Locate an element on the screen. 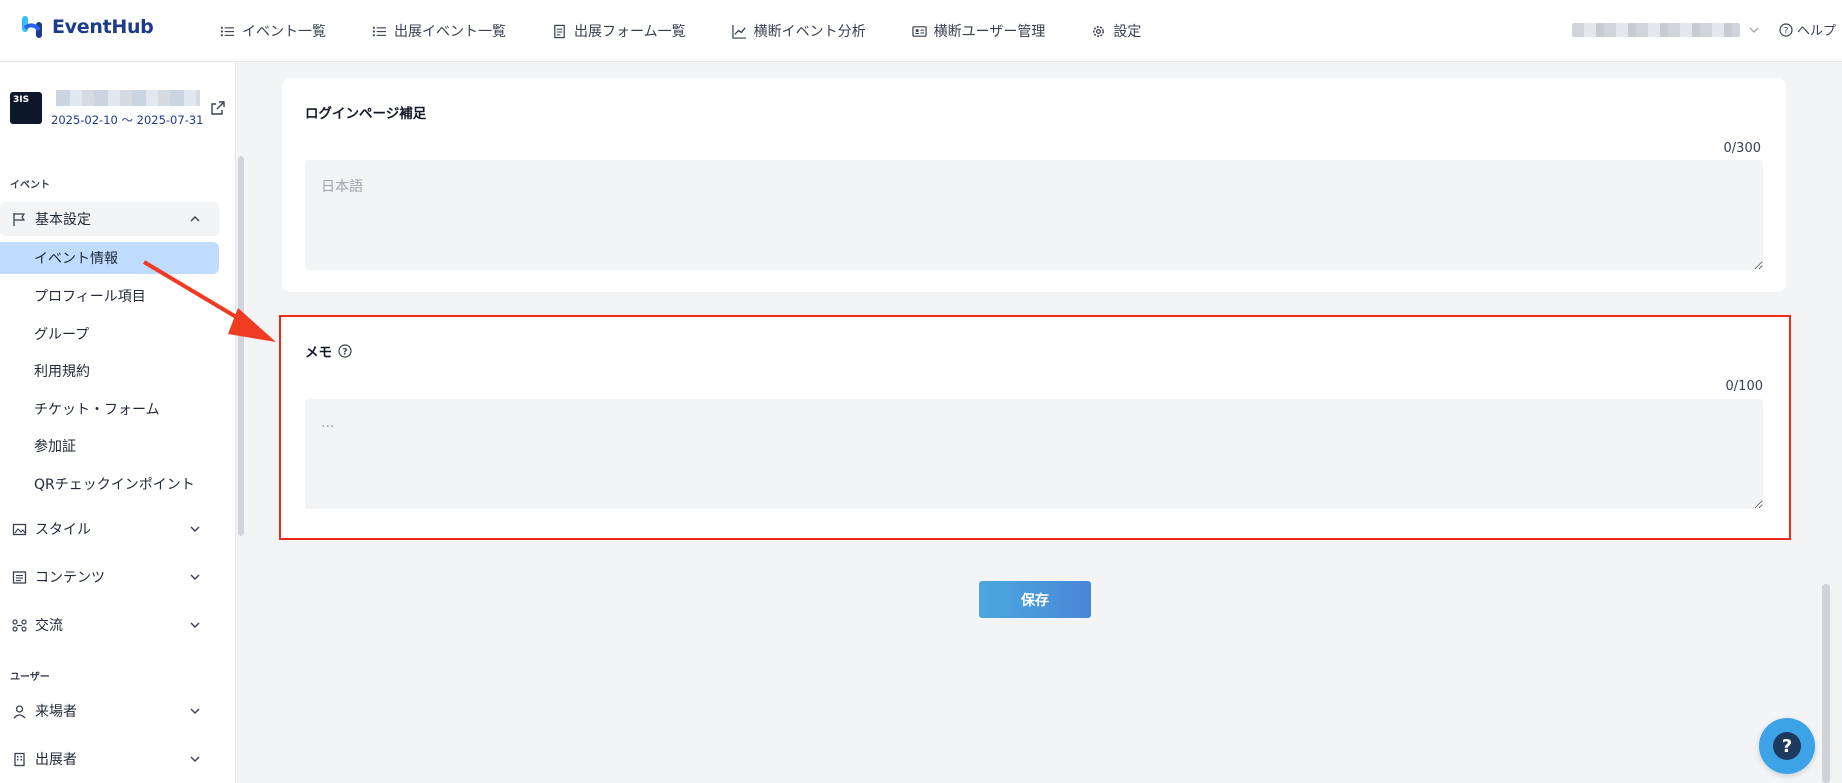 This screenshot has height=783, width=1842. eventhub-logo-icon is located at coordinates (32, 27).